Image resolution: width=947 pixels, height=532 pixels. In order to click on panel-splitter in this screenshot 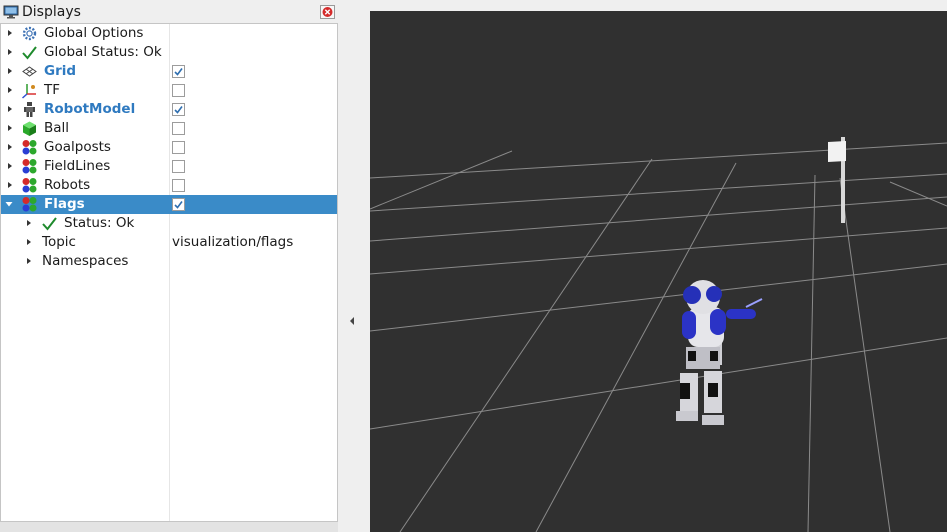, I will do `click(354, 266)`.